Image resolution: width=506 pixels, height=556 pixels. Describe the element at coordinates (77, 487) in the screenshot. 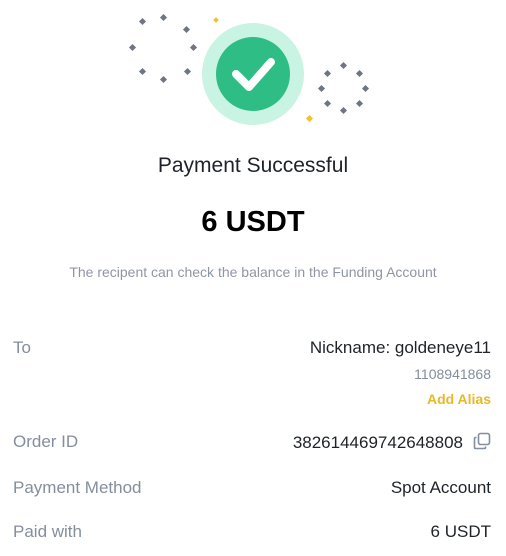

I see `payment-method-label: Payment Method` at that location.